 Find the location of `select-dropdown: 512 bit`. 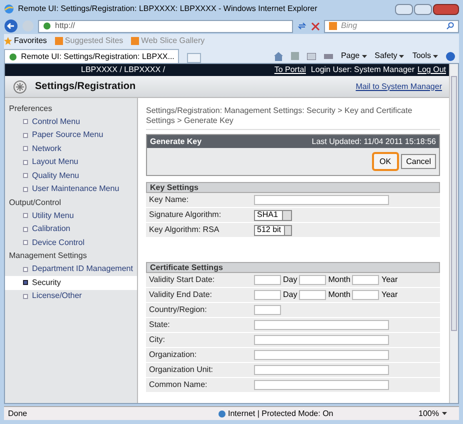

select-dropdown: 512 bit is located at coordinates (273, 230).